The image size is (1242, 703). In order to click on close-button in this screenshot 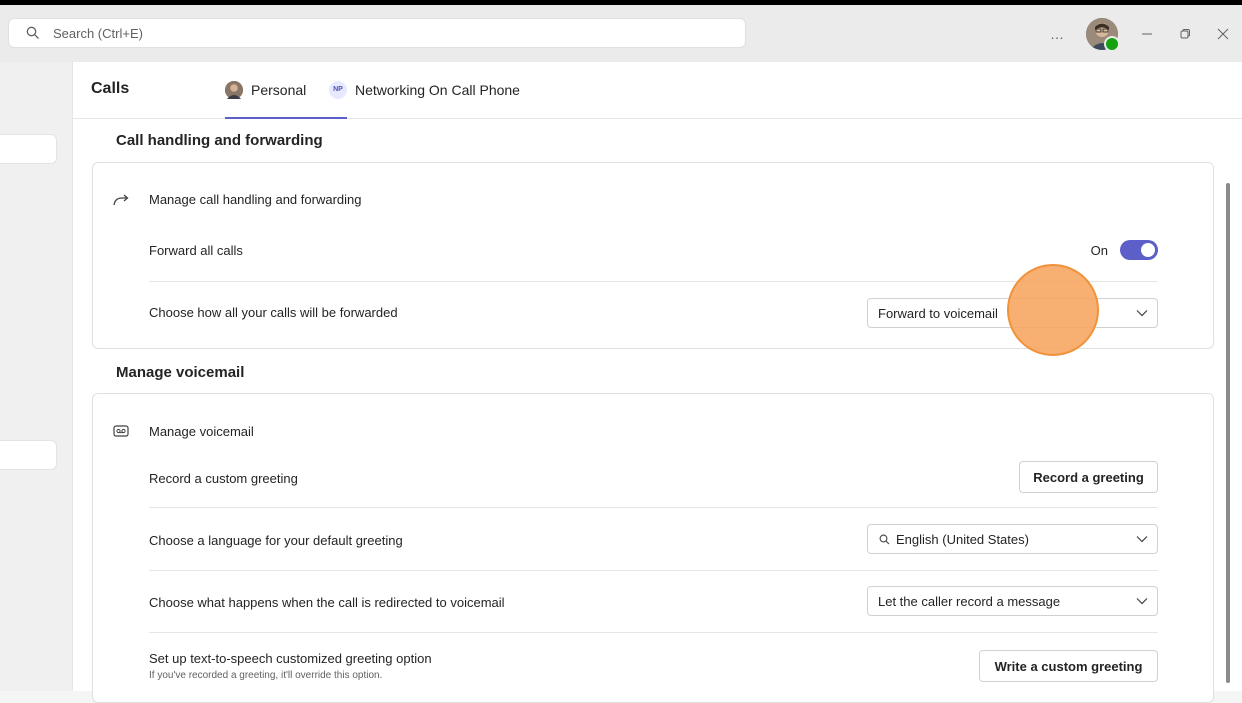, I will do `click(1223, 34)`.